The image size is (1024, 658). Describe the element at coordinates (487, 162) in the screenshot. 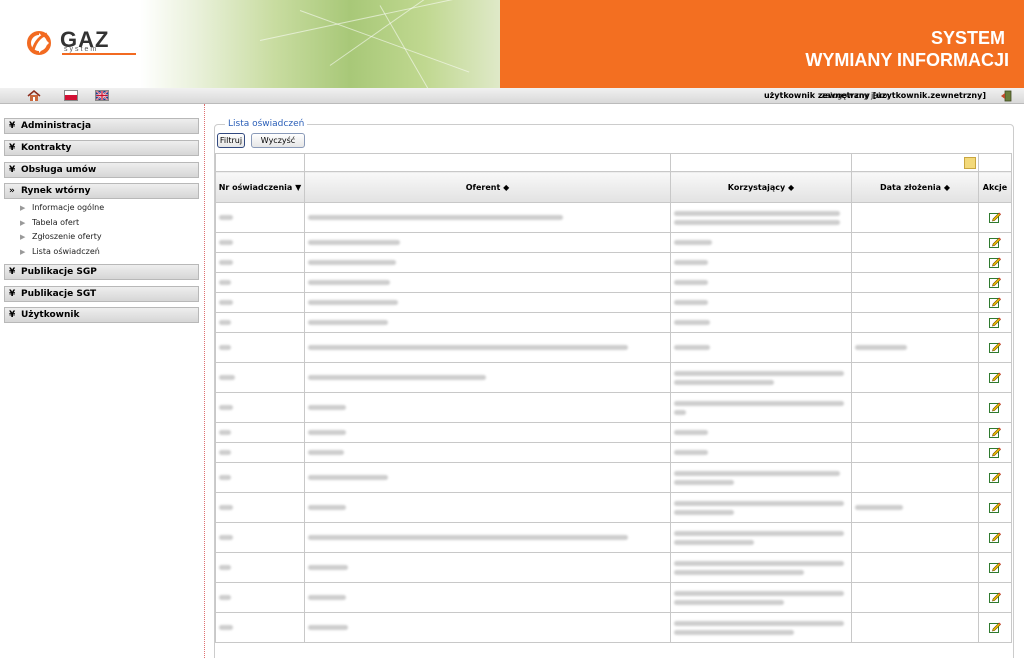

I see `filter-cell-oferent` at that location.